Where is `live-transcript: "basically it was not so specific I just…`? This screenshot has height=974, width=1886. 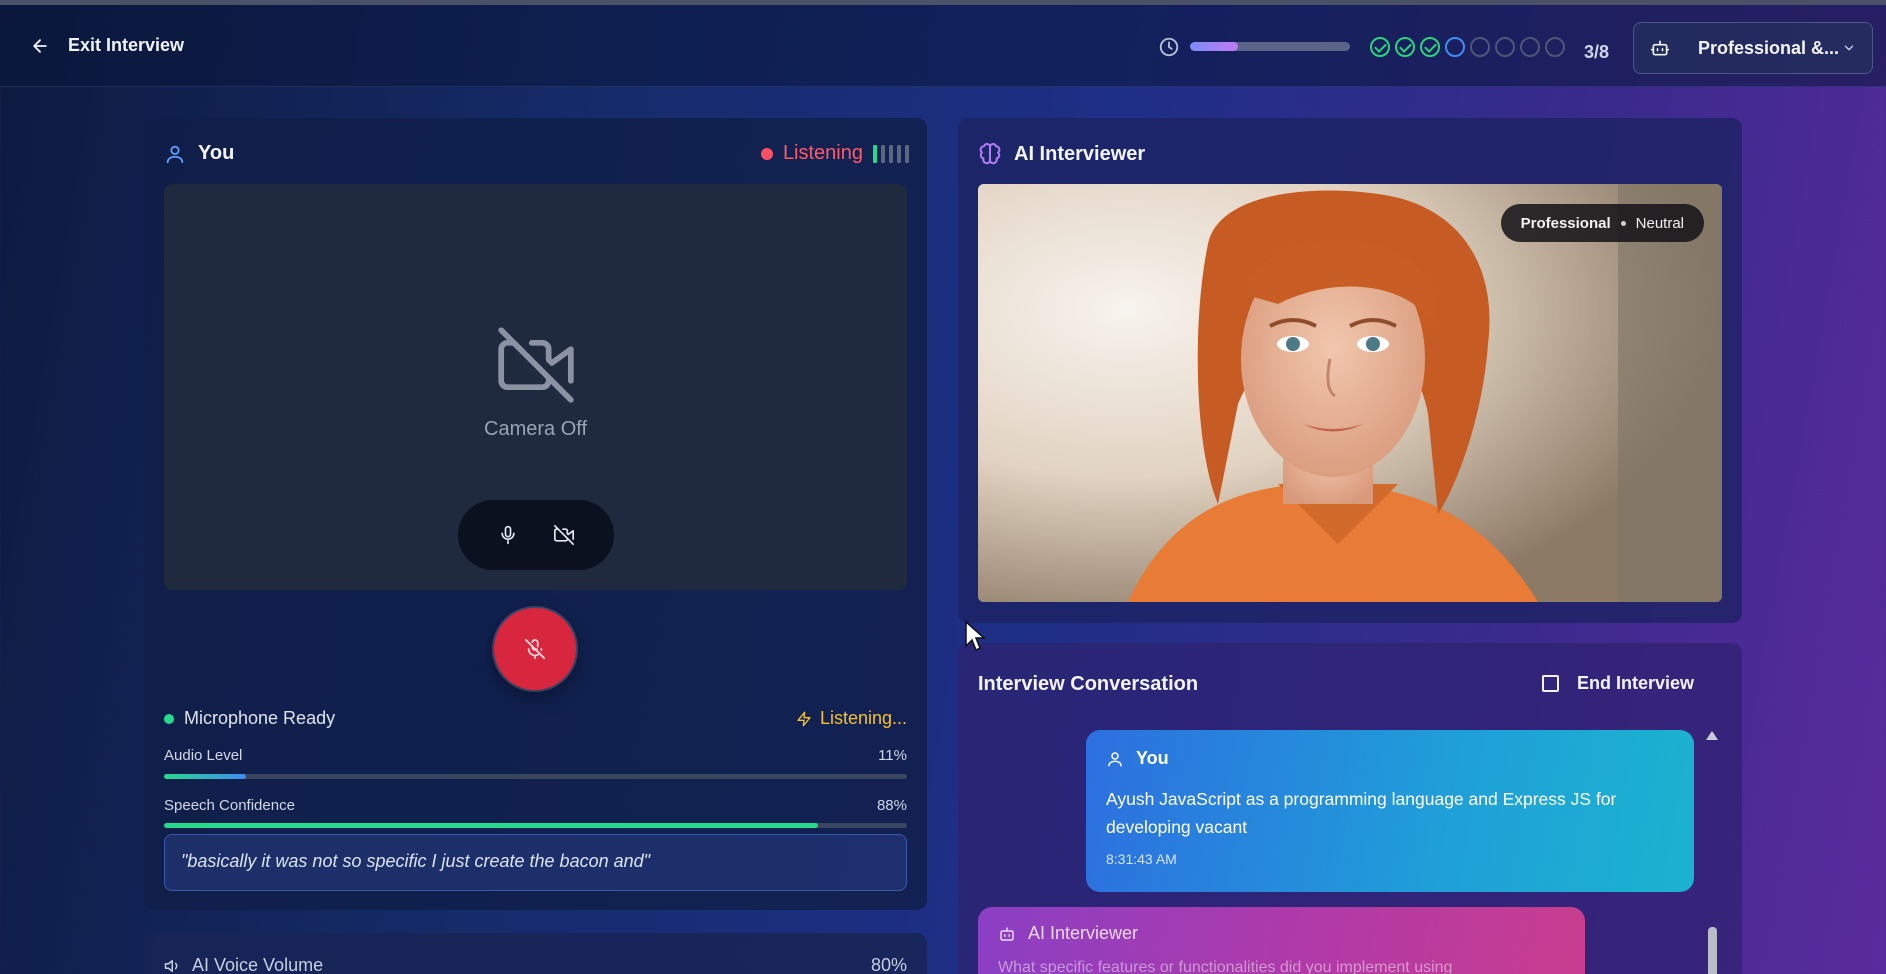
live-transcript: "basically it was not so specific I just… is located at coordinates (535, 862).